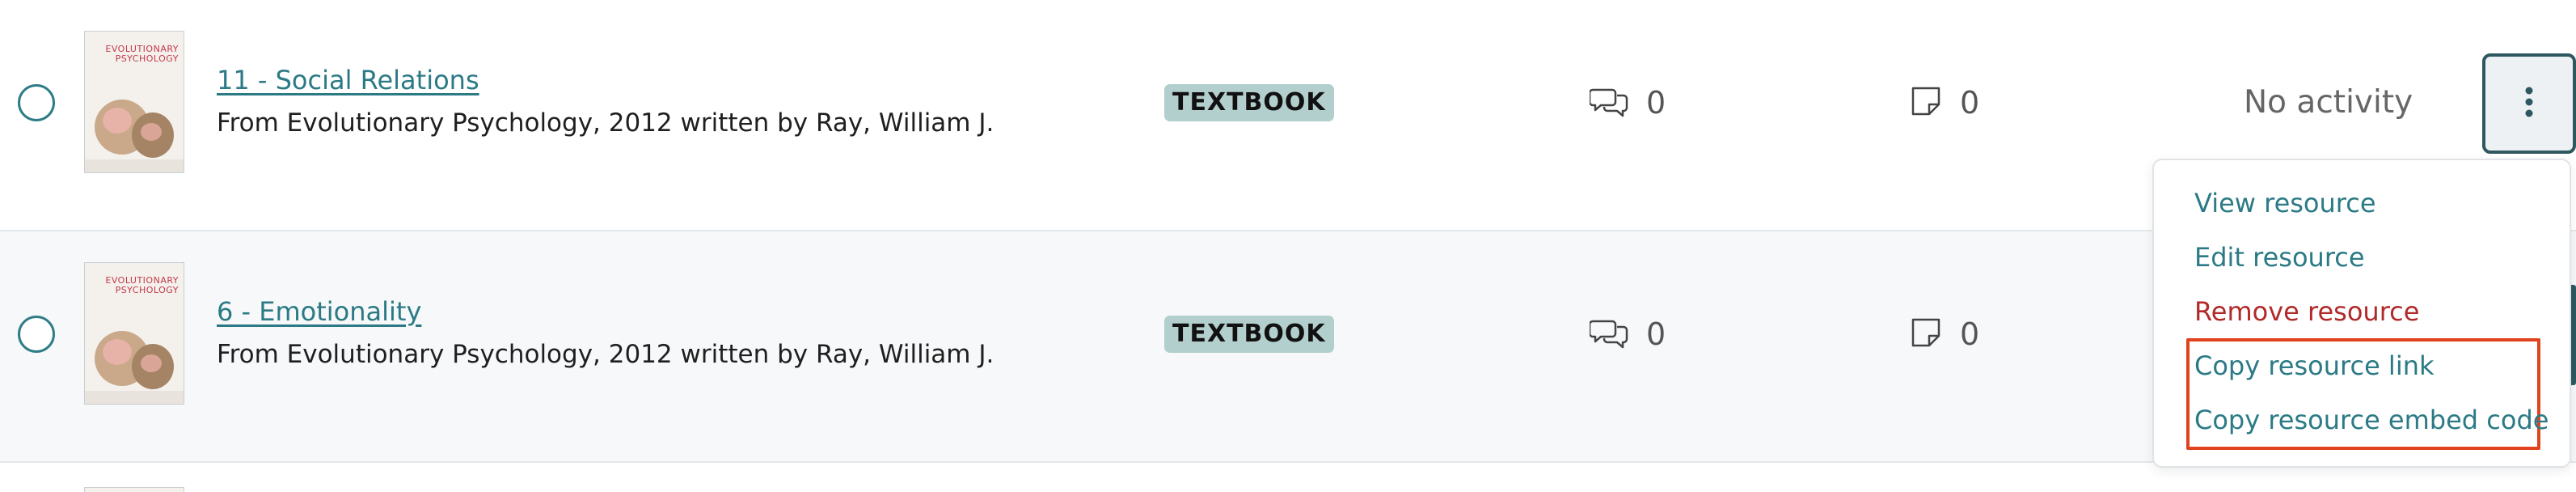 This screenshot has height=492, width=2576. What do you see at coordinates (2314, 365) in the screenshot?
I see `menu-item-copy-resource-link: Copy resource link` at bounding box center [2314, 365].